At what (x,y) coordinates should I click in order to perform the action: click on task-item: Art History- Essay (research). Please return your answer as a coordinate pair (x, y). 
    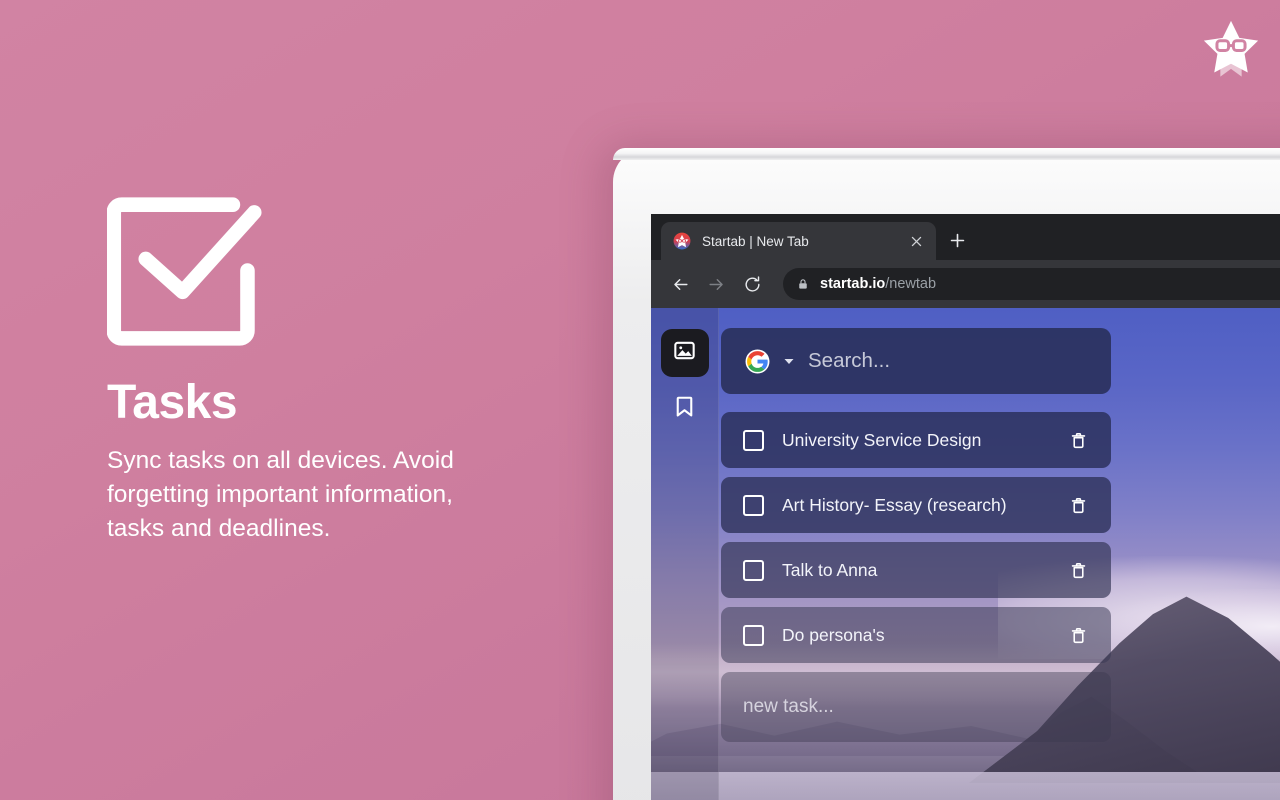
    Looking at the image, I should click on (916, 505).